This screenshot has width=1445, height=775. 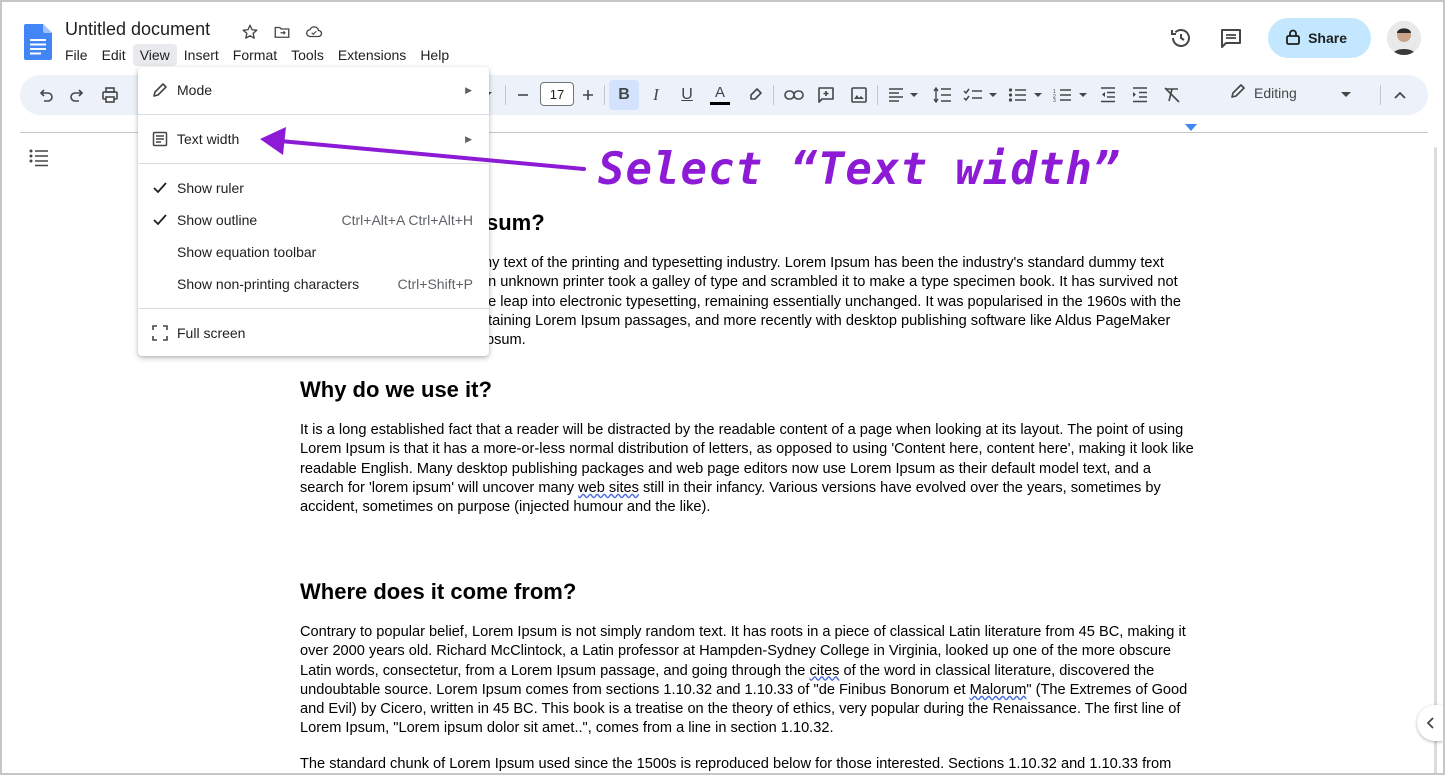 I want to click on underline-button: U, so click(x=687, y=95).